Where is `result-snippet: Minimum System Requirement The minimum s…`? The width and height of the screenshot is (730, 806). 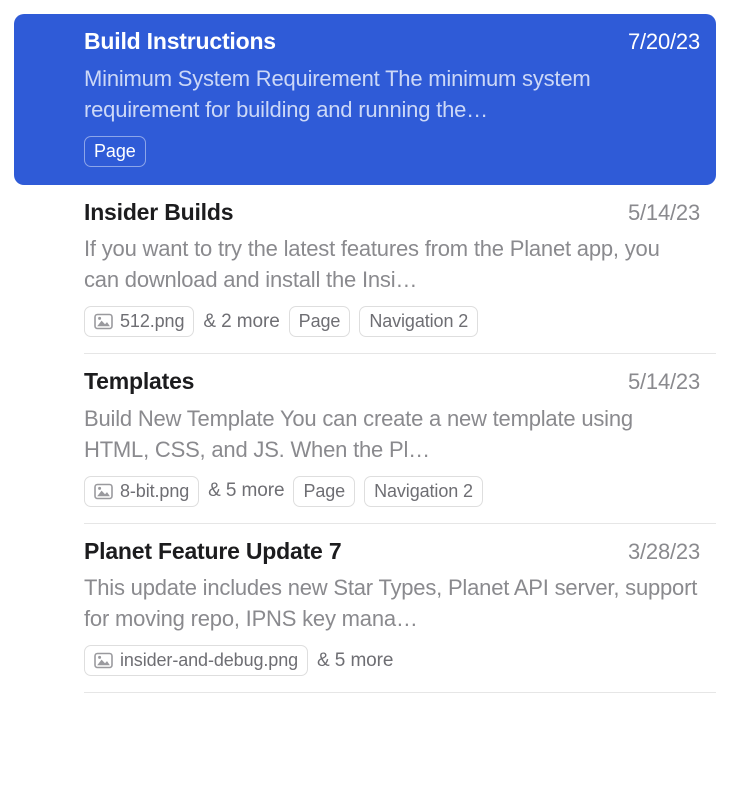 result-snippet: Minimum System Requirement The minimum s… is located at coordinates (337, 93).